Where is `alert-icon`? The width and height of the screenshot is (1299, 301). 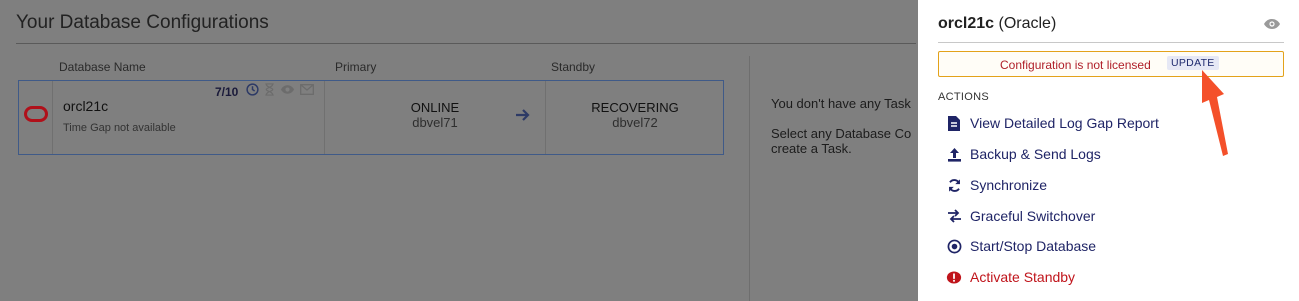 alert-icon is located at coordinates (954, 277).